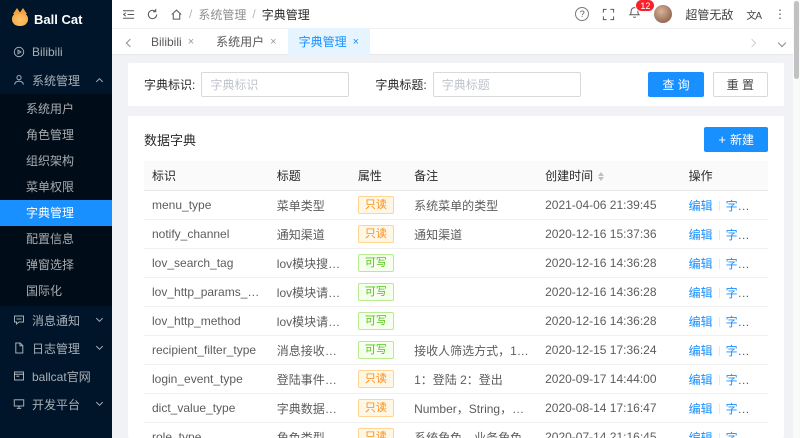  Describe the element at coordinates (375, 433) in the screenshot. I see `attr-tag-readonly: 只读` at that location.